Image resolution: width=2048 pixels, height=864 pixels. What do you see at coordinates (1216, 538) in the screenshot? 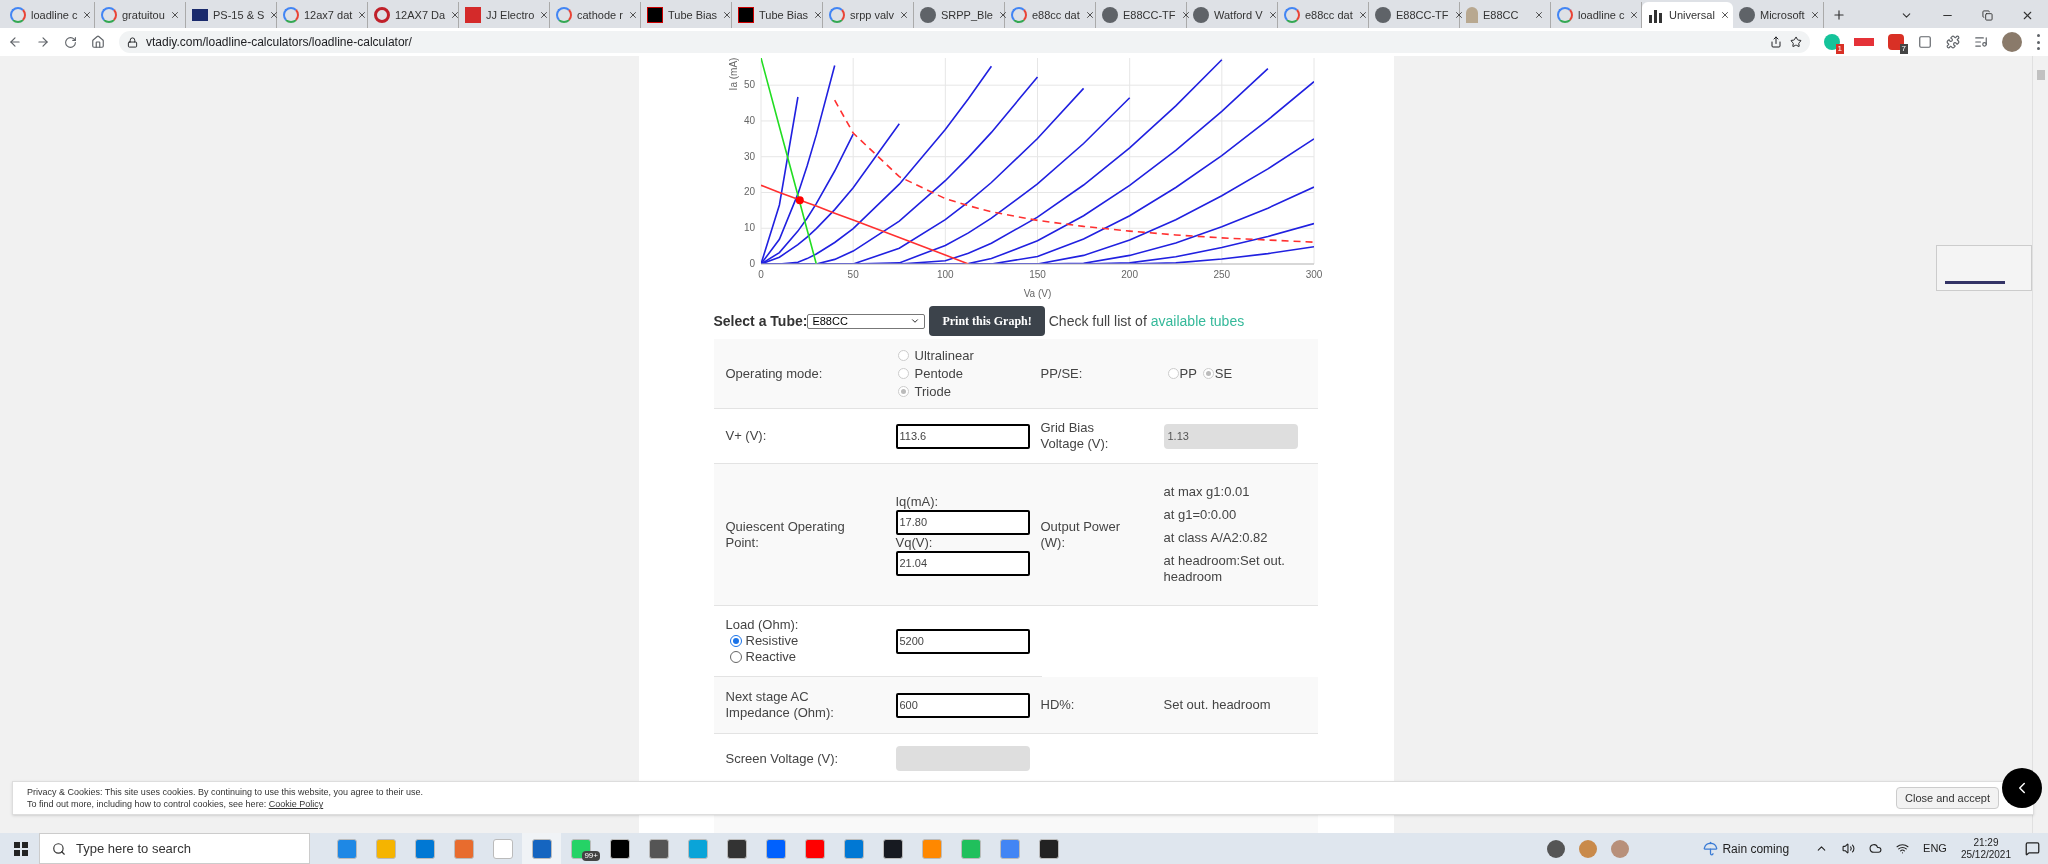
I see `power-reading: at class A/A2:0.82` at bounding box center [1216, 538].